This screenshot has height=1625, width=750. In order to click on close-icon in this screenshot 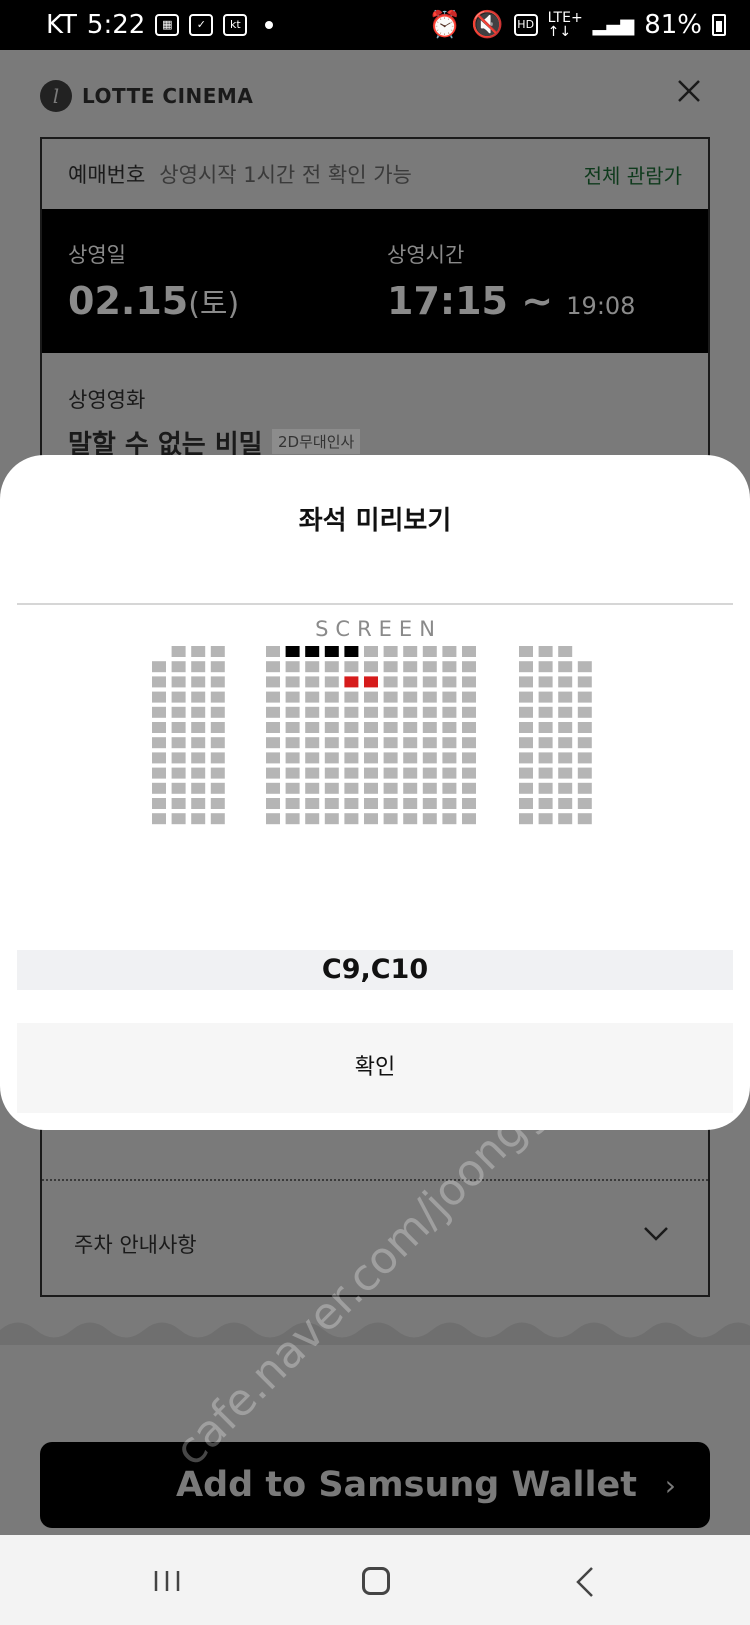, I will do `click(689, 91)`.